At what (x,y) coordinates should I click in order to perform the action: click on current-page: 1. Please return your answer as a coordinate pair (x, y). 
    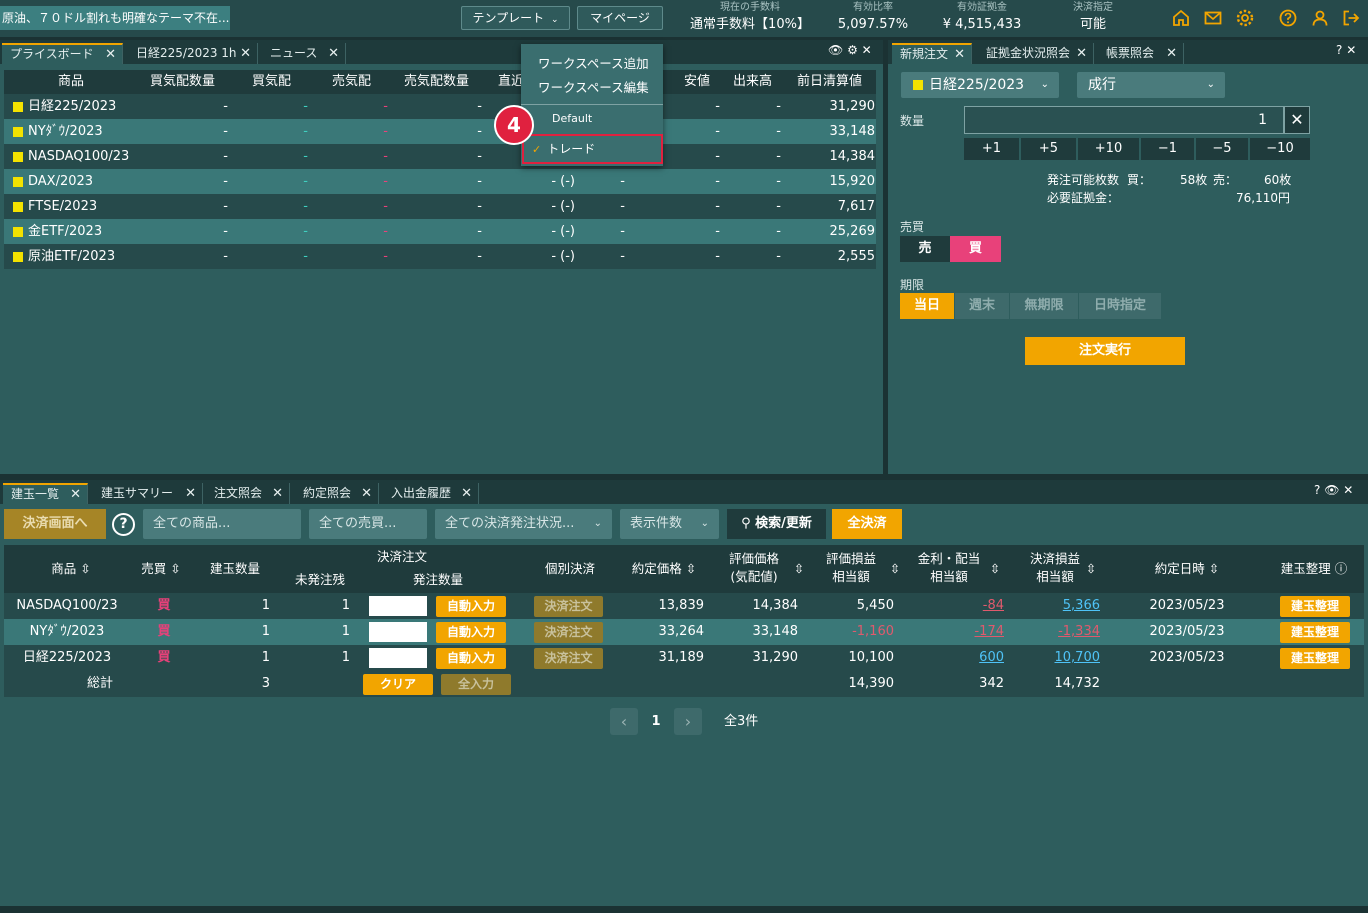
    Looking at the image, I should click on (656, 721).